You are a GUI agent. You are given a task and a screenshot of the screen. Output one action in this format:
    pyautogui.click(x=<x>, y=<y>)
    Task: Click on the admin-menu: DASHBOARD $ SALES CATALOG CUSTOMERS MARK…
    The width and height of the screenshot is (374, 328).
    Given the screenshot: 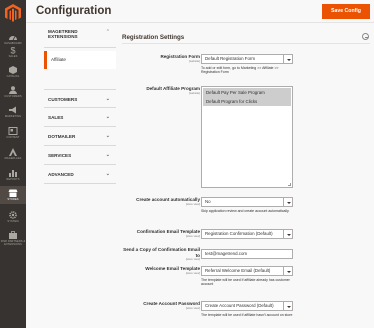 What is the action you would take?
    pyautogui.click(x=13, y=164)
    